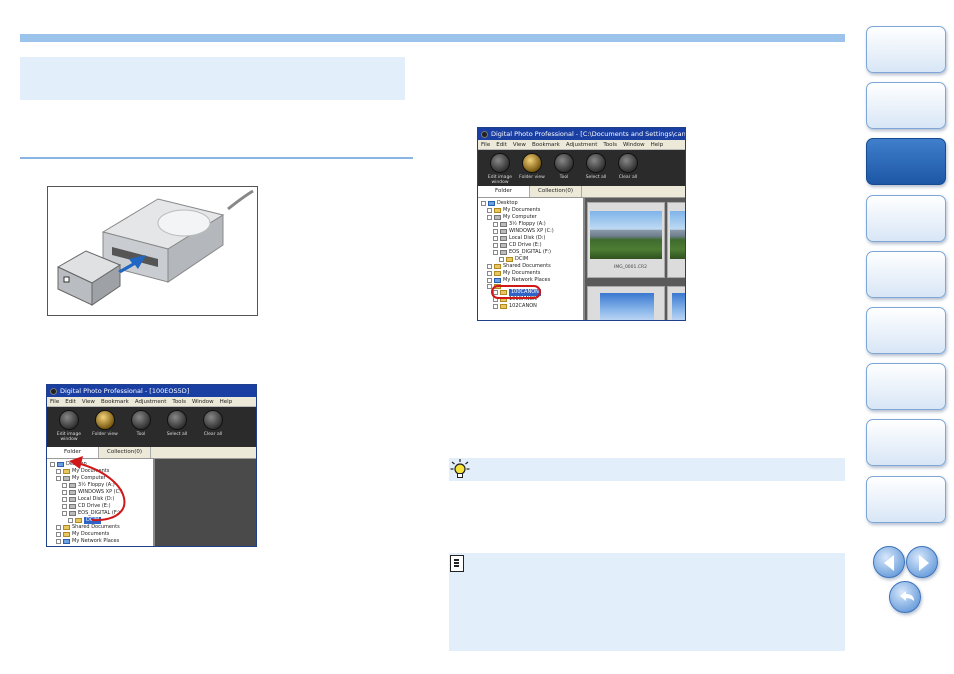  I want to click on right-menu-tools: Tools, so click(610, 145).